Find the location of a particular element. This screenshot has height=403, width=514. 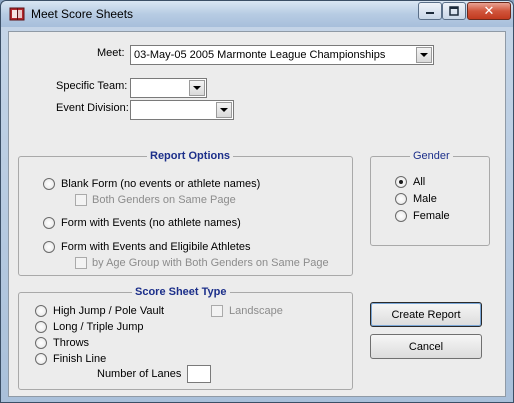

both-genders-label: Both Genders on Same Page is located at coordinates (164, 200).